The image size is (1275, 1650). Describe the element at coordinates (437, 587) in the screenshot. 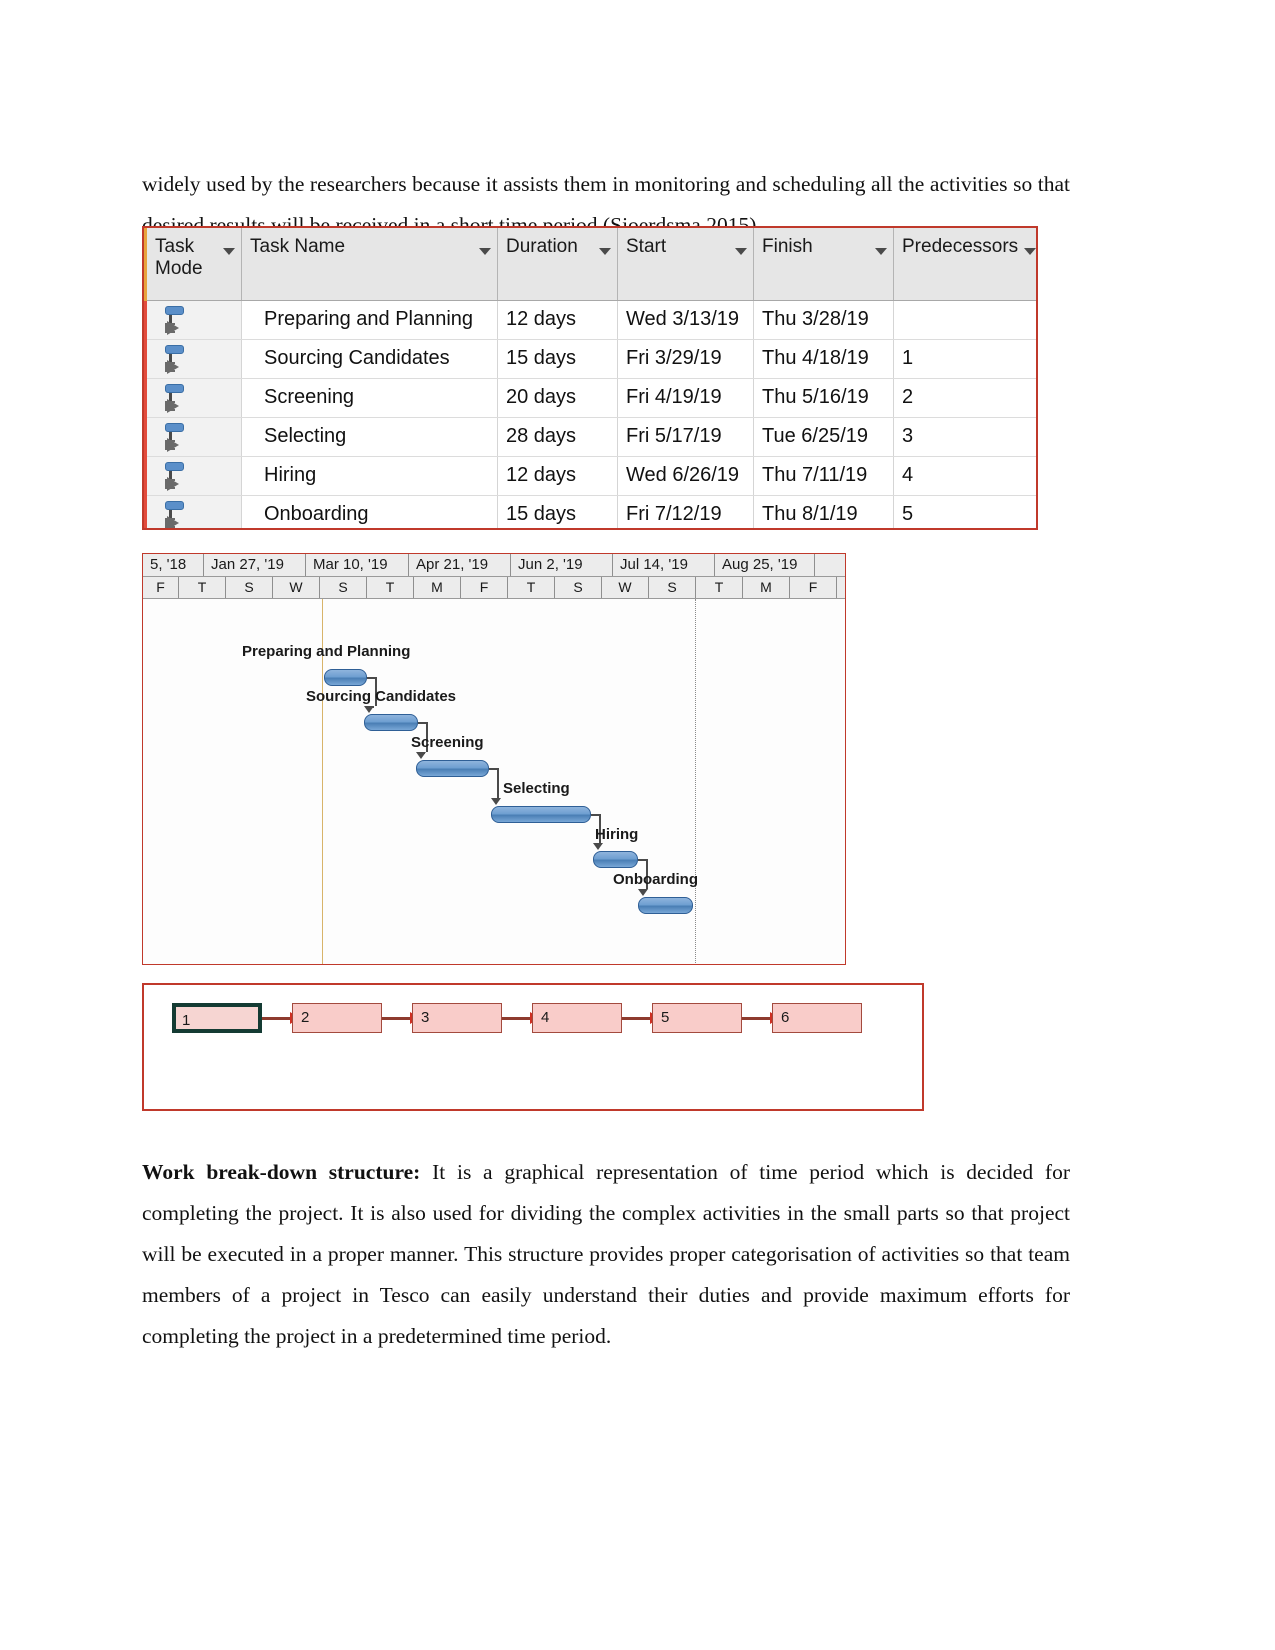

I see `timescale-day-label: M` at that location.